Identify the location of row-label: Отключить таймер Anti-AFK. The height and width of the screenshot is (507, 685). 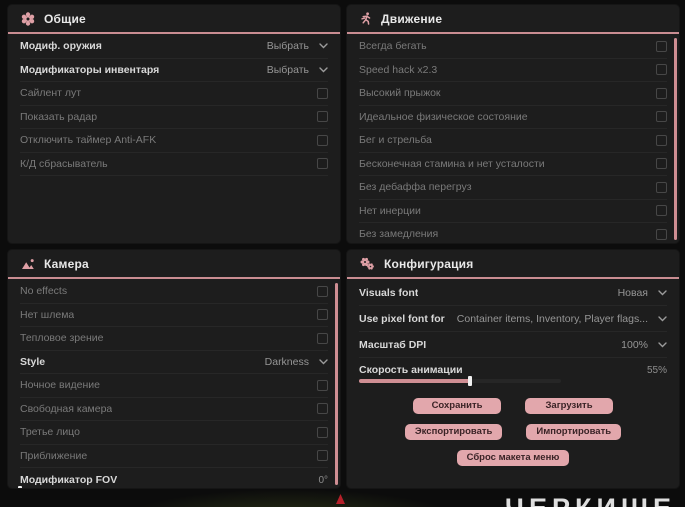
(88, 140).